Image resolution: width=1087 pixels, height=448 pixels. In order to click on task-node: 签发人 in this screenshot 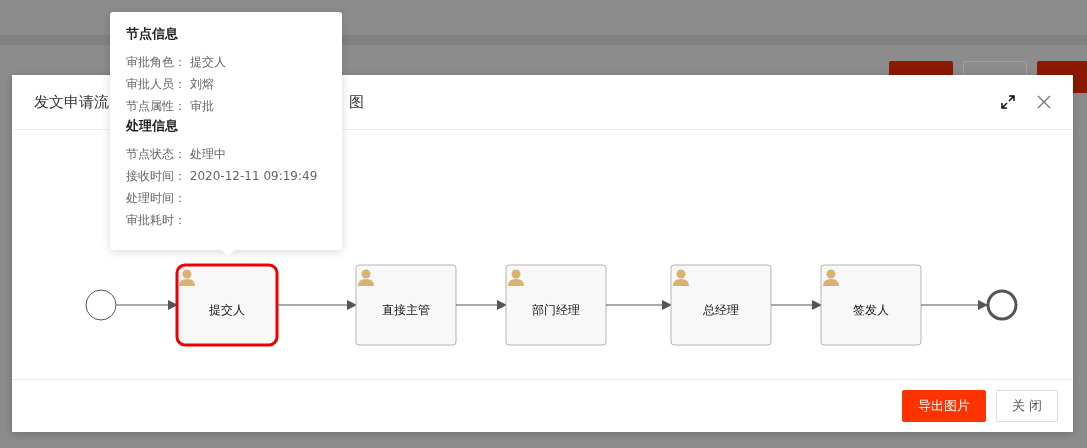, I will do `click(871, 305)`.